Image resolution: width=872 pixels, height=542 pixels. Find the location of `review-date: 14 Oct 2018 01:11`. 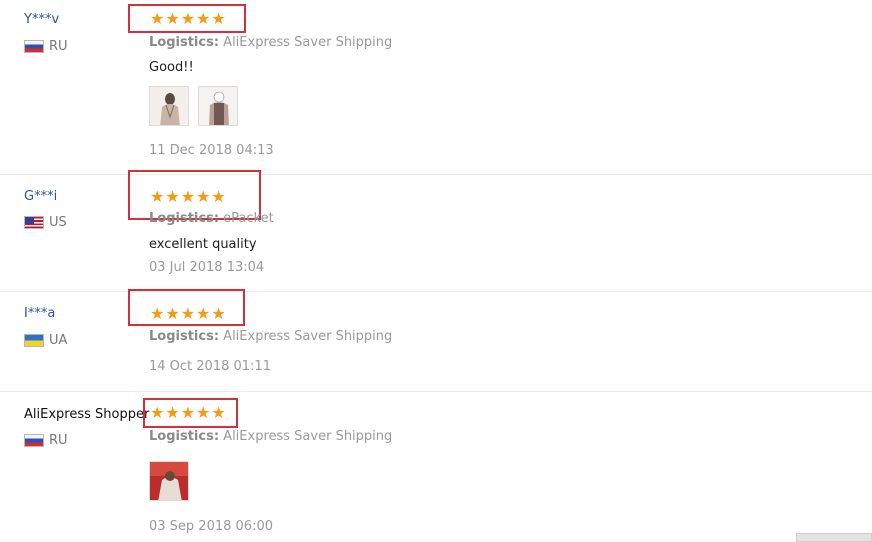

review-date: 14 Oct 2018 01:11 is located at coordinates (210, 366).